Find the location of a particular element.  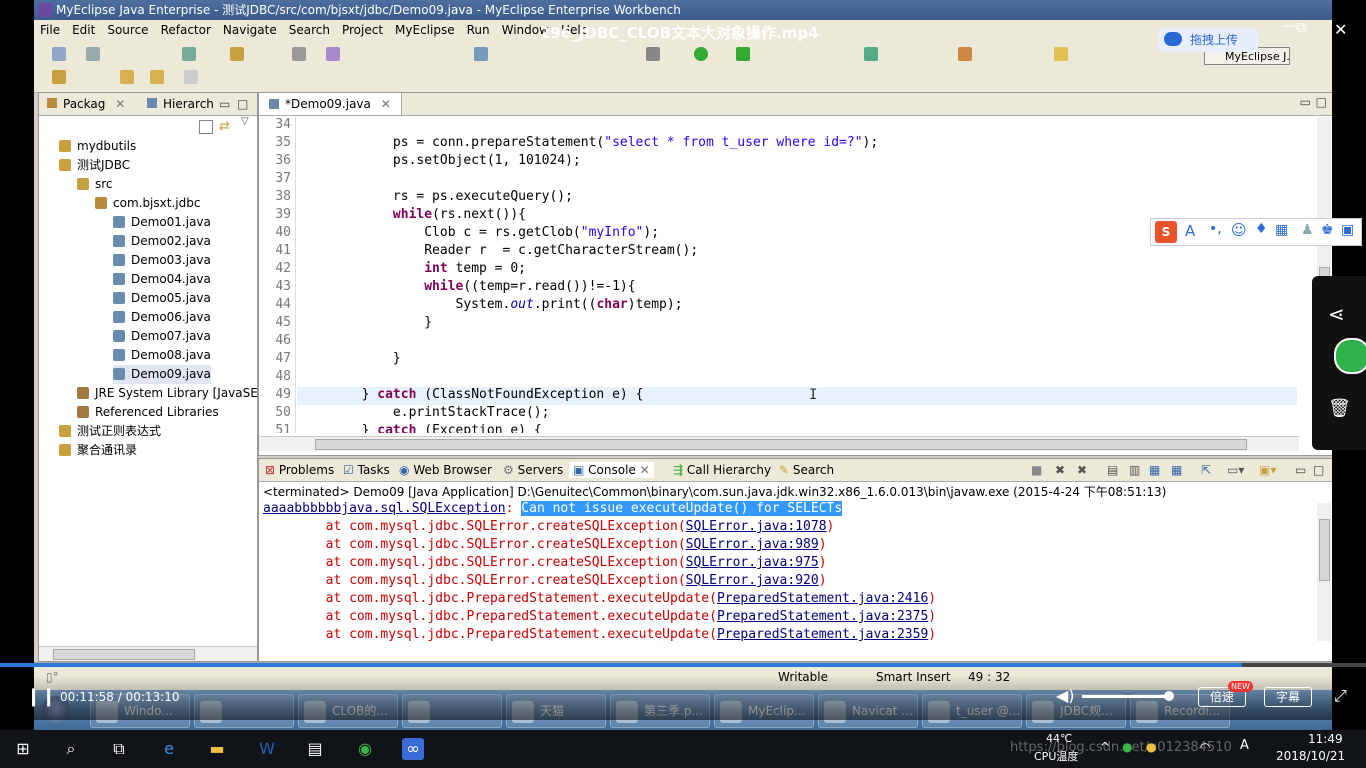

edge-icon: e is located at coordinates (169, 749).